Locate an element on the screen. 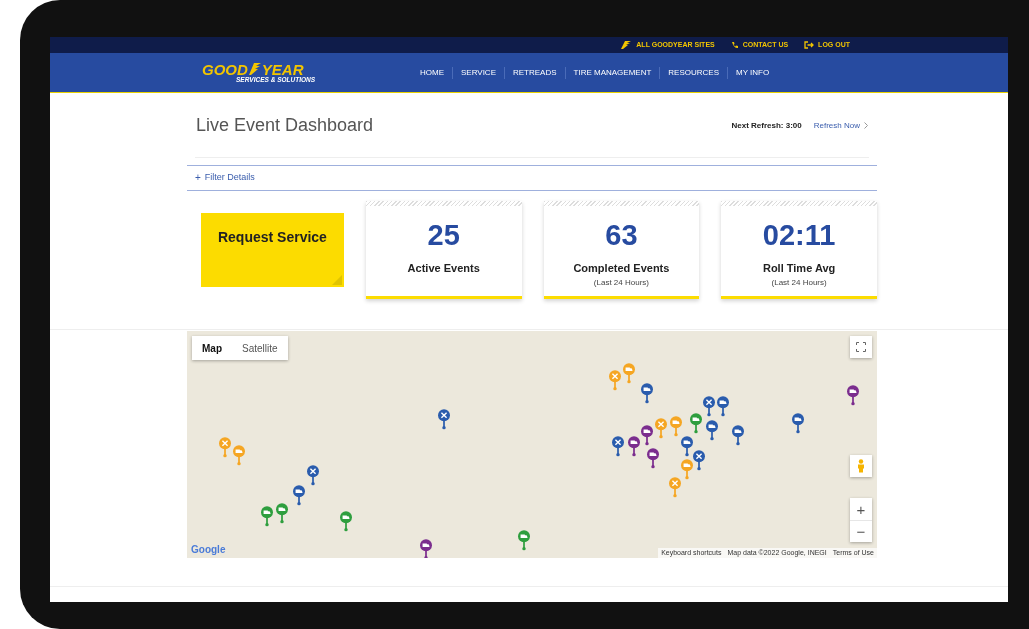 The height and width of the screenshot is (629, 1029). stat-label: Completed Events is located at coordinates (621, 268).